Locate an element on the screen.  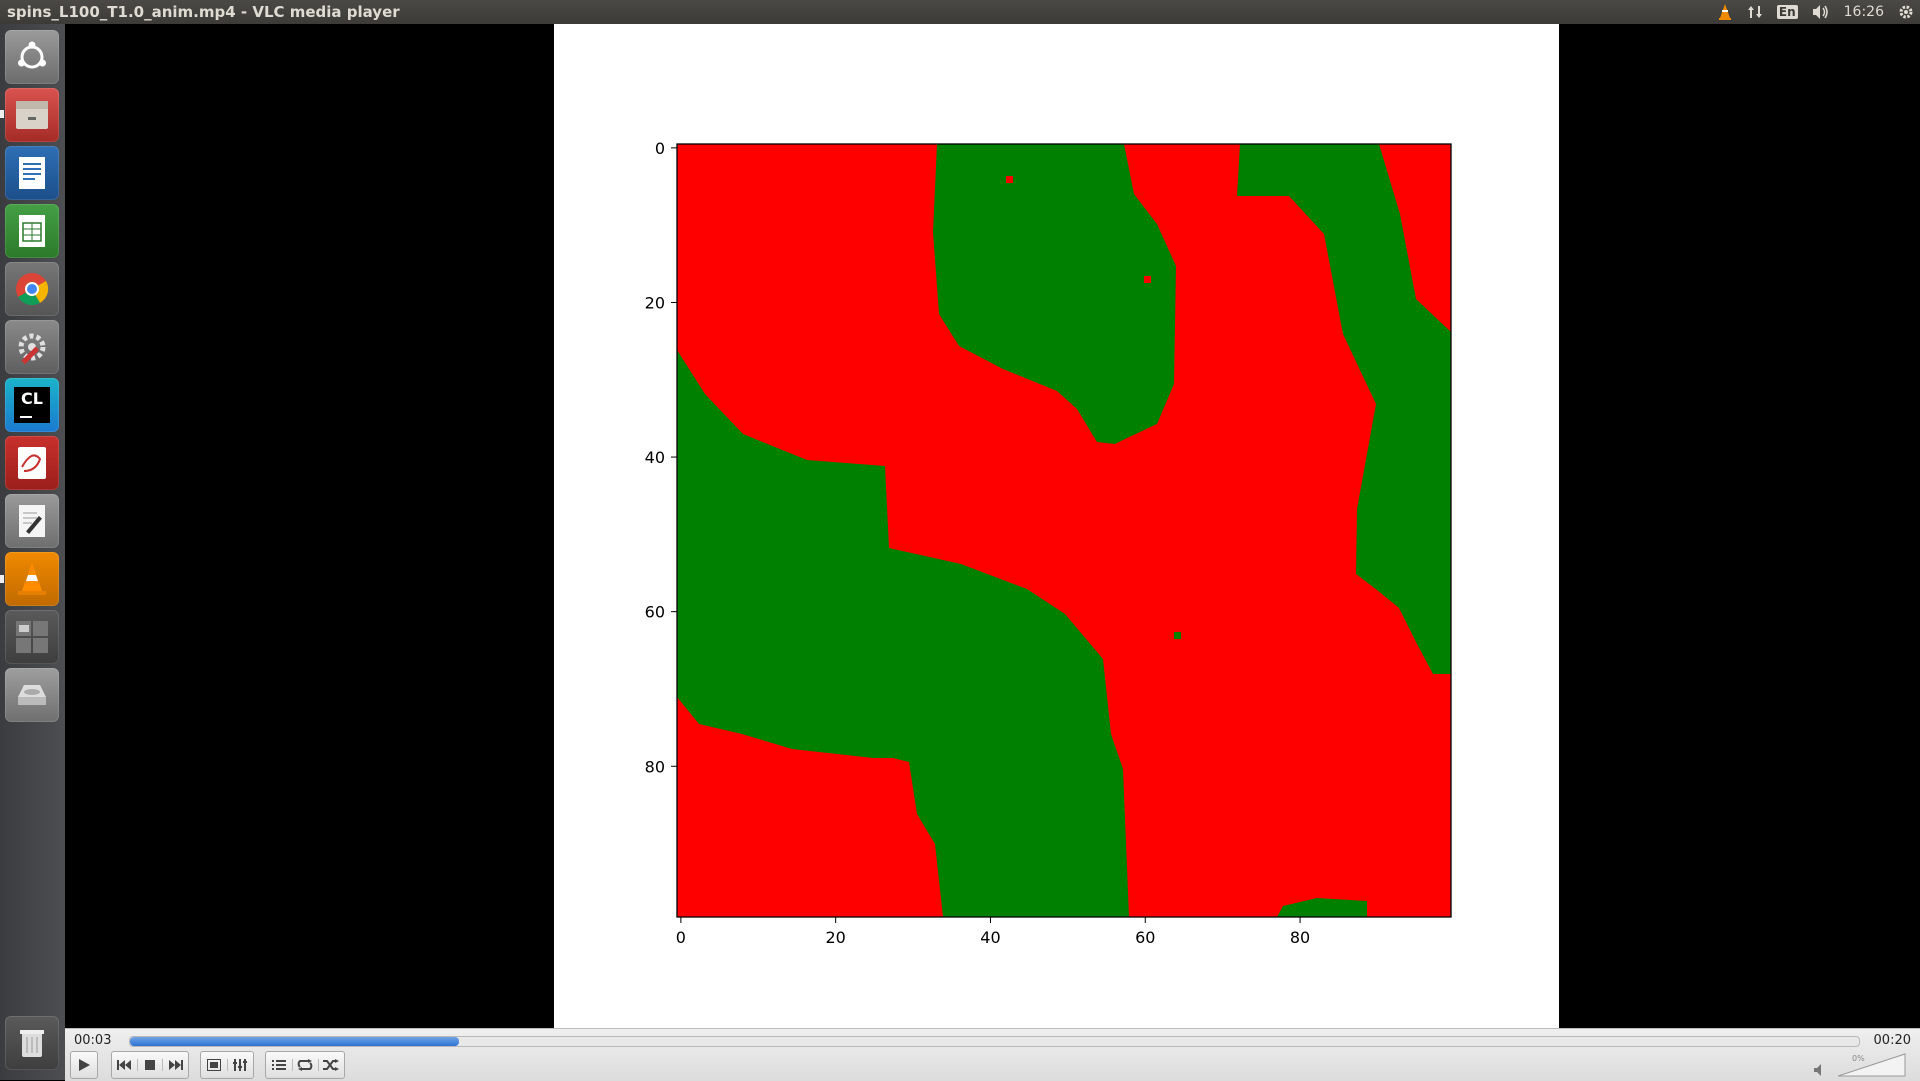
clion-launcher: CL is located at coordinates (32, 405).